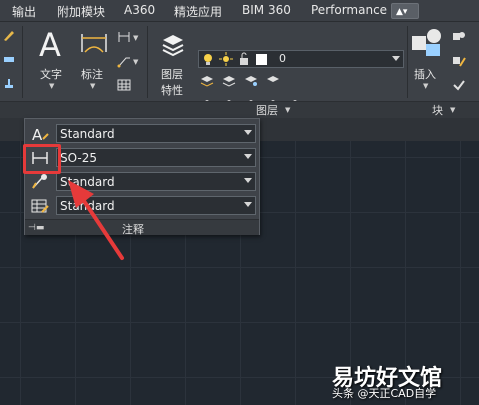 This screenshot has height=405, width=479. What do you see at coordinates (40, 206) in the screenshot?
I see `table-style-icon` at bounding box center [40, 206].